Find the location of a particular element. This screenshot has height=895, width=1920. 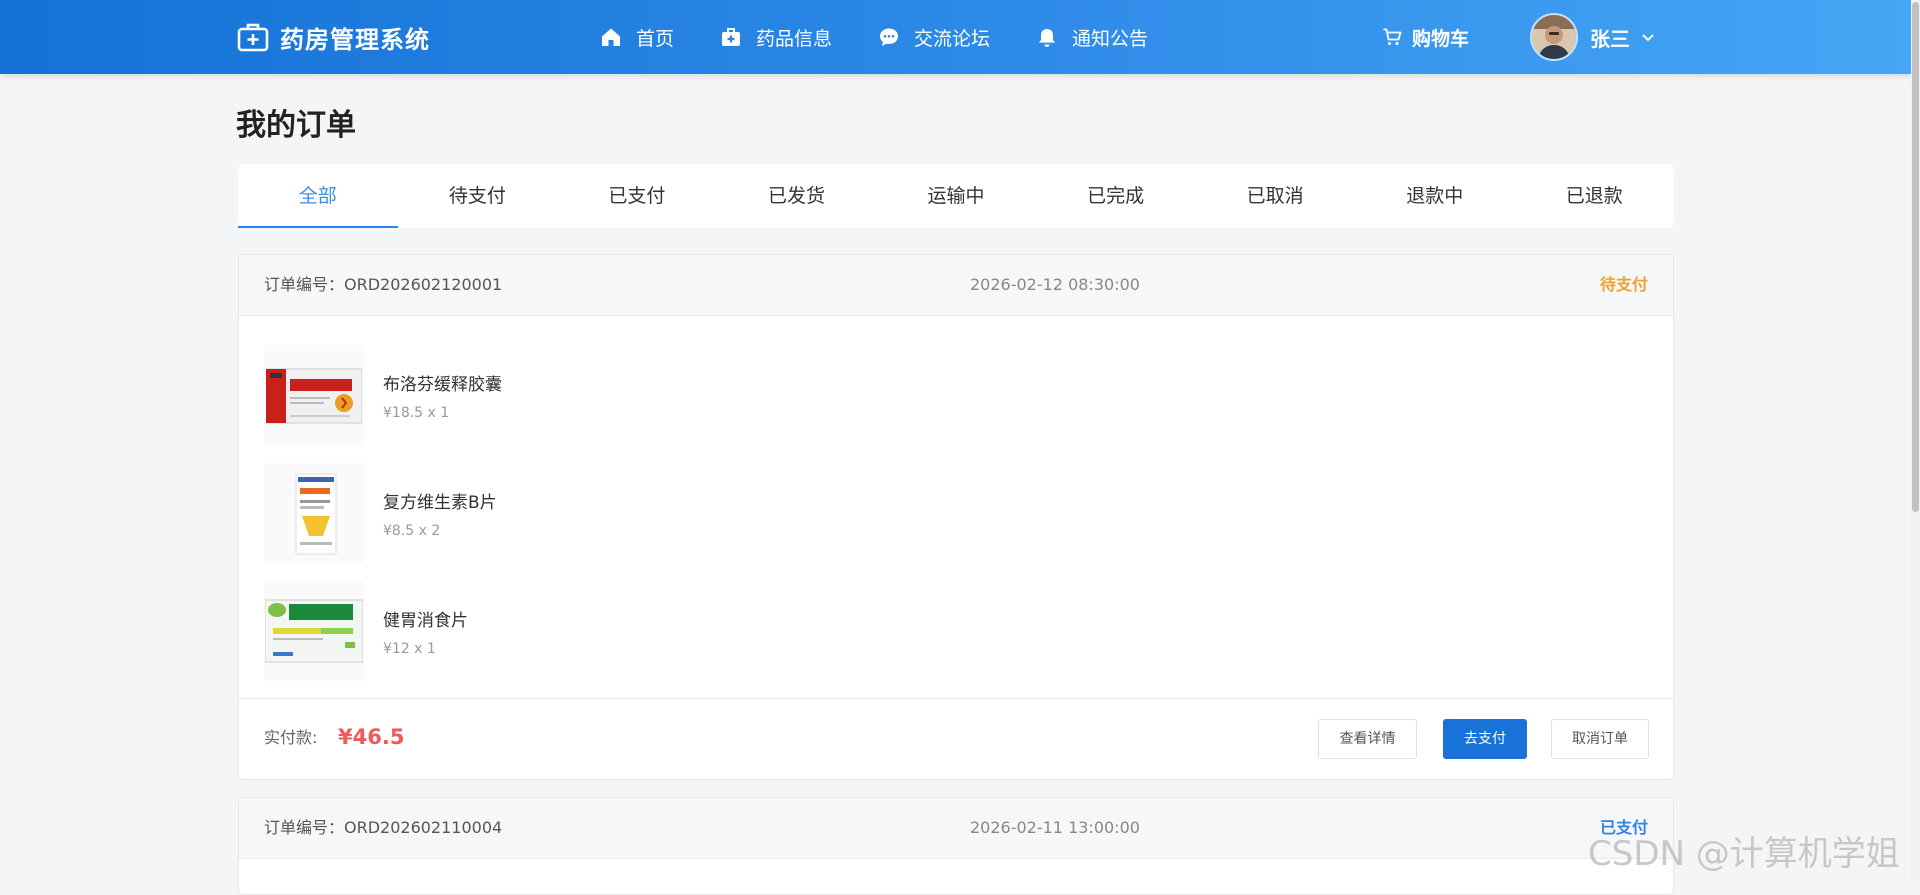

ibuprofen-box-illustration is located at coordinates (314, 396).